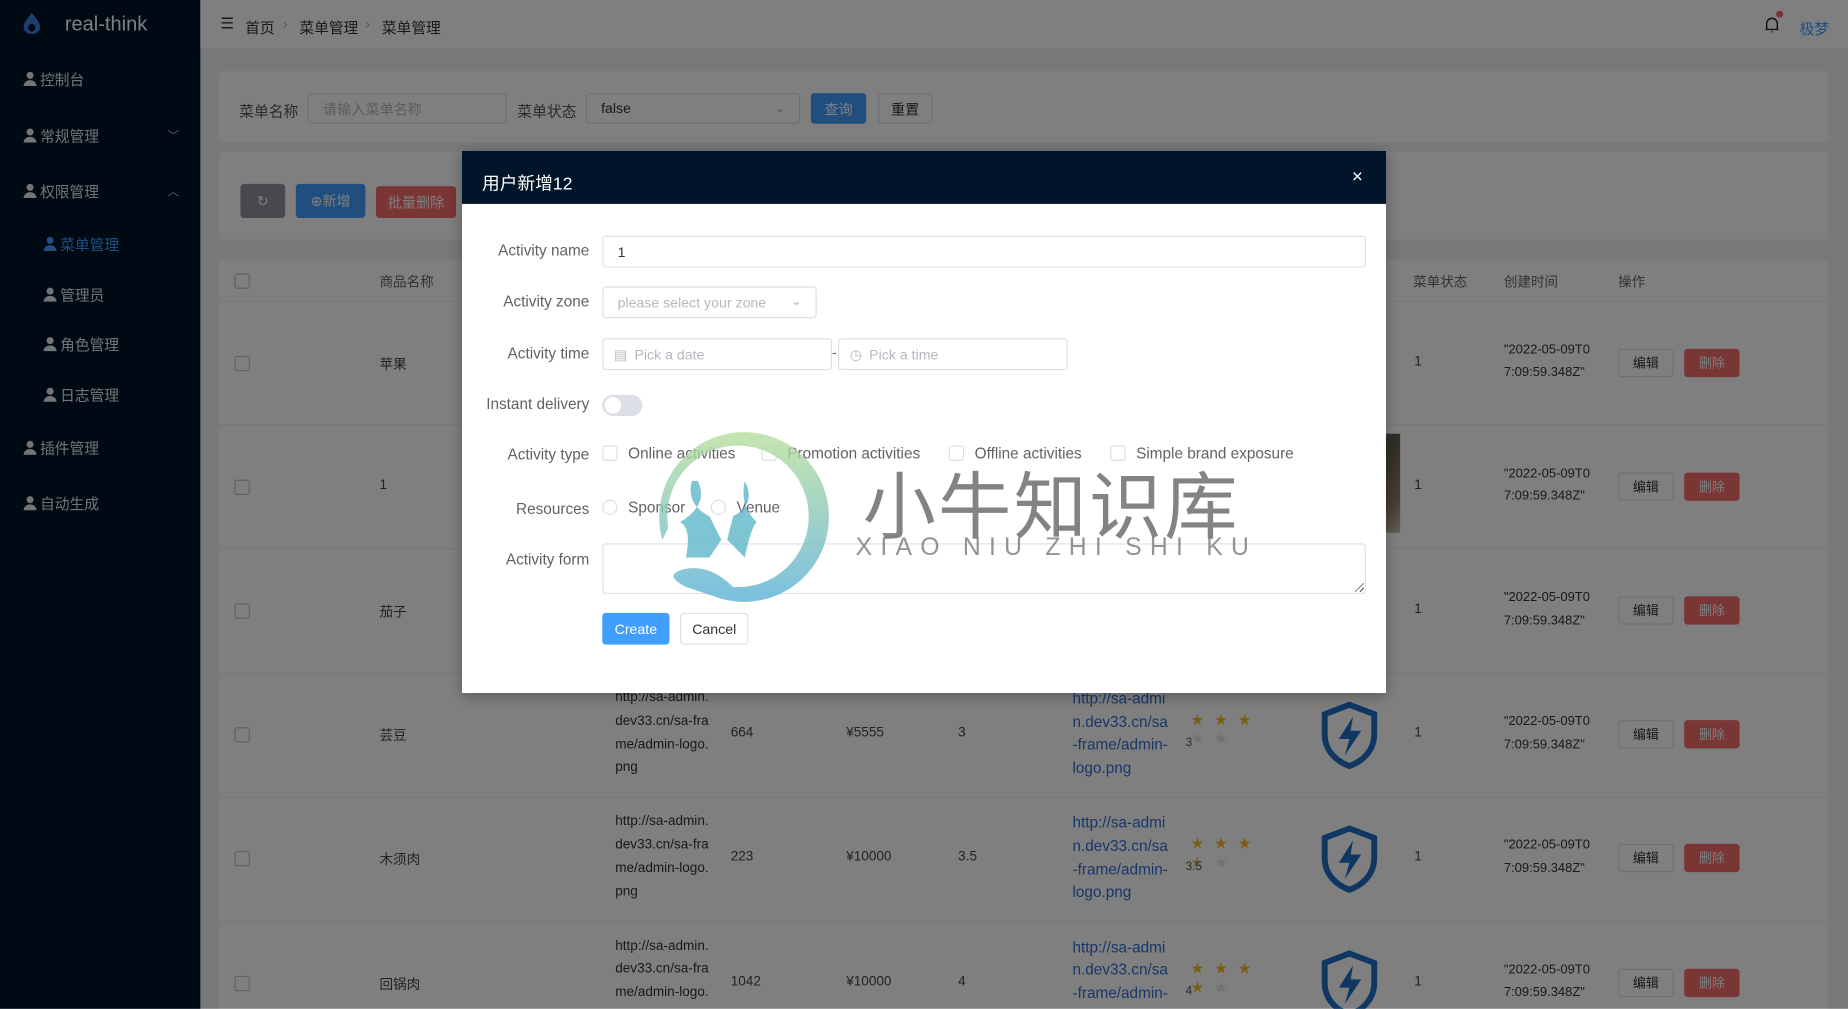  I want to click on calendar-icon: ▤, so click(621, 354).